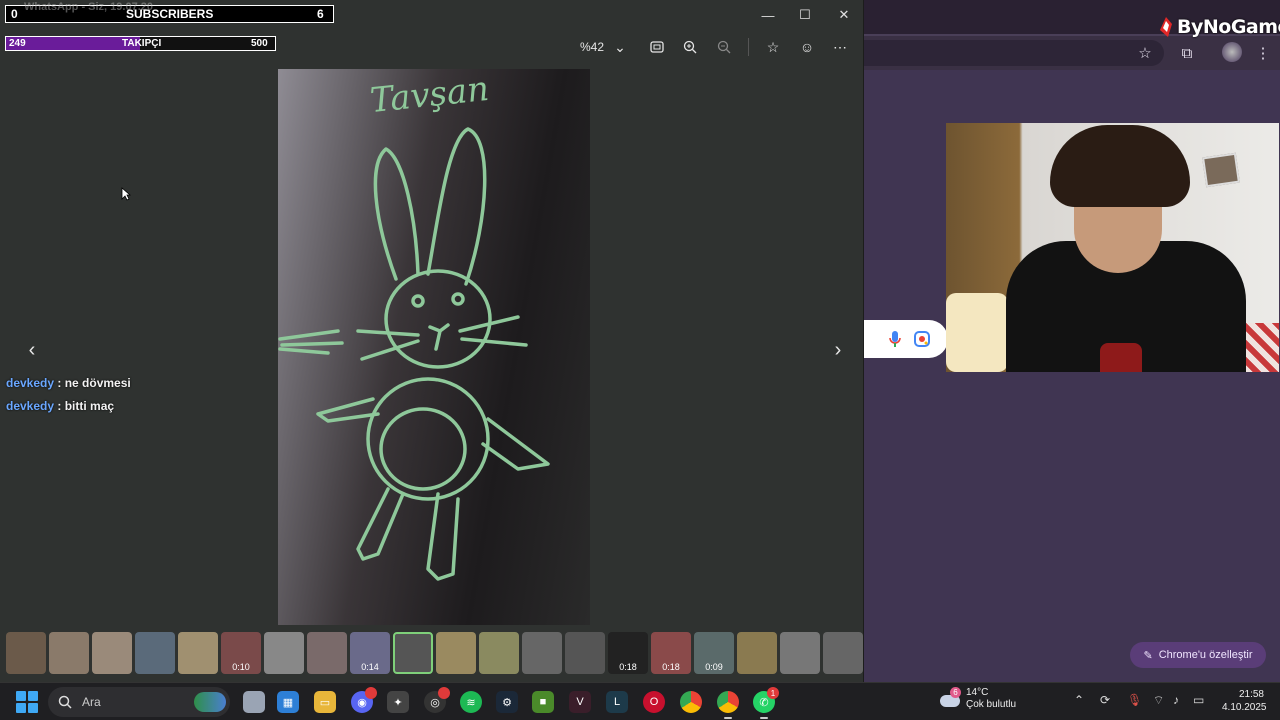 This screenshot has width=1280, height=720. What do you see at coordinates (691, 702) in the screenshot?
I see `chrome-icon` at bounding box center [691, 702].